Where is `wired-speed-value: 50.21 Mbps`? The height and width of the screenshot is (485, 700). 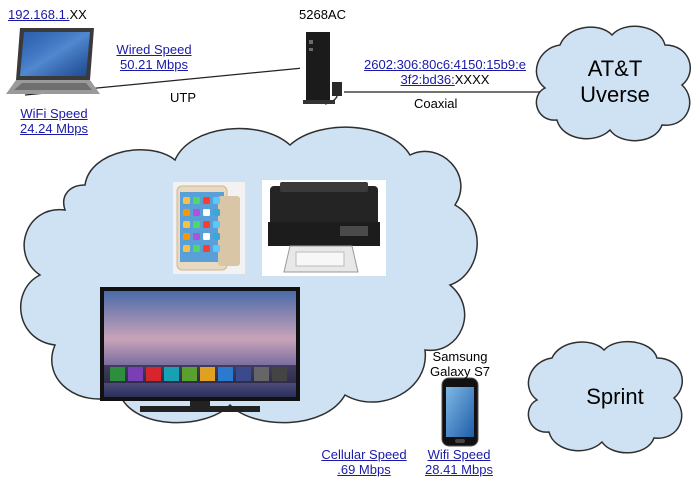 wired-speed-value: 50.21 Mbps is located at coordinates (154, 64).